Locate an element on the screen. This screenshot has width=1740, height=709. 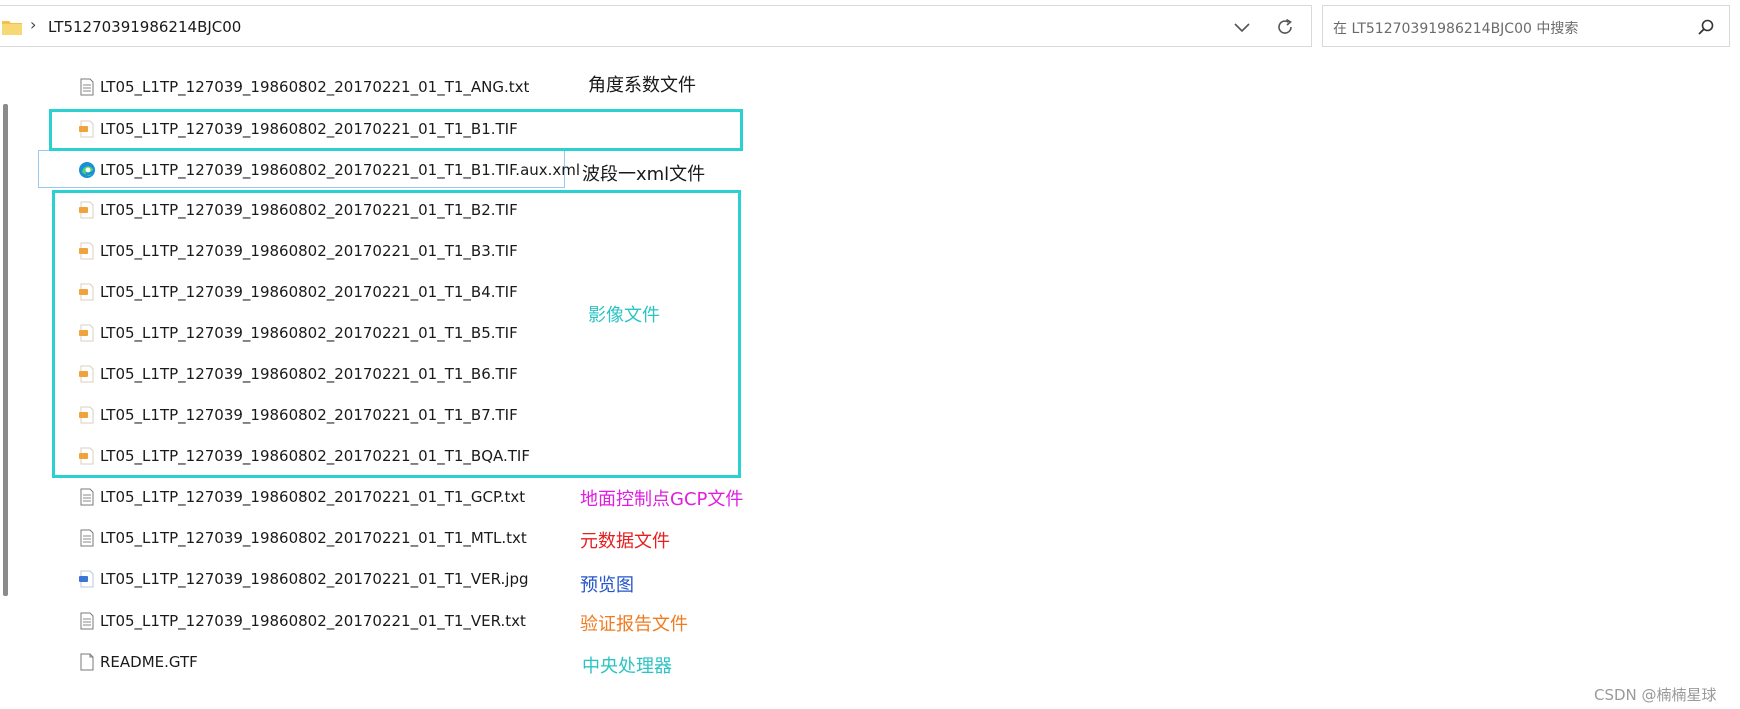
annotation-gcp-file: 地面控制点GCP文件 is located at coordinates (662, 499).